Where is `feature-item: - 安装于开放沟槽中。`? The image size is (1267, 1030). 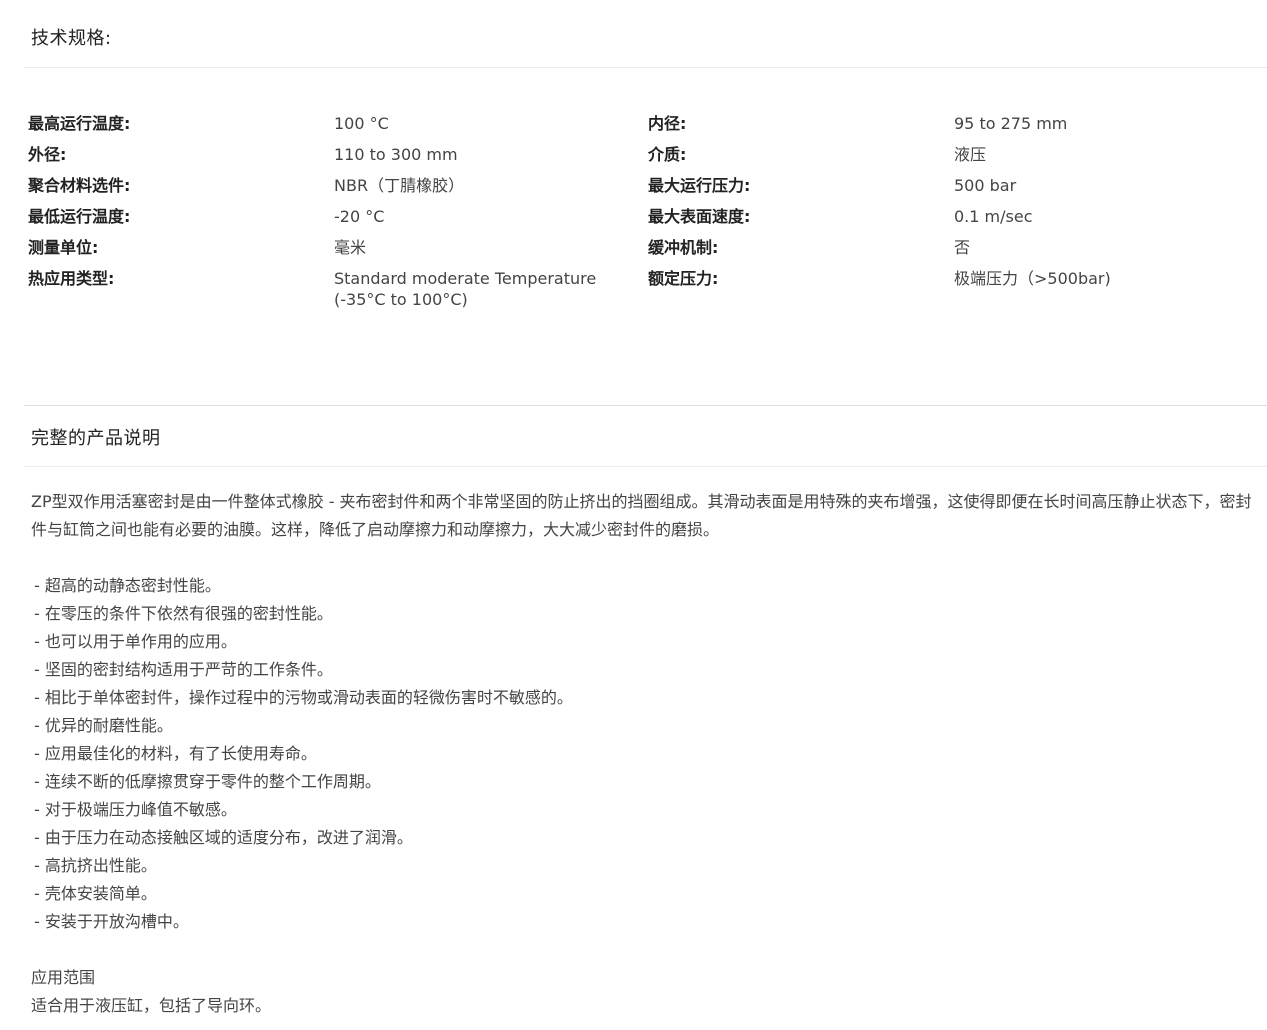
feature-item: - 安装于开放沟槽中。 is located at coordinates (111, 921).